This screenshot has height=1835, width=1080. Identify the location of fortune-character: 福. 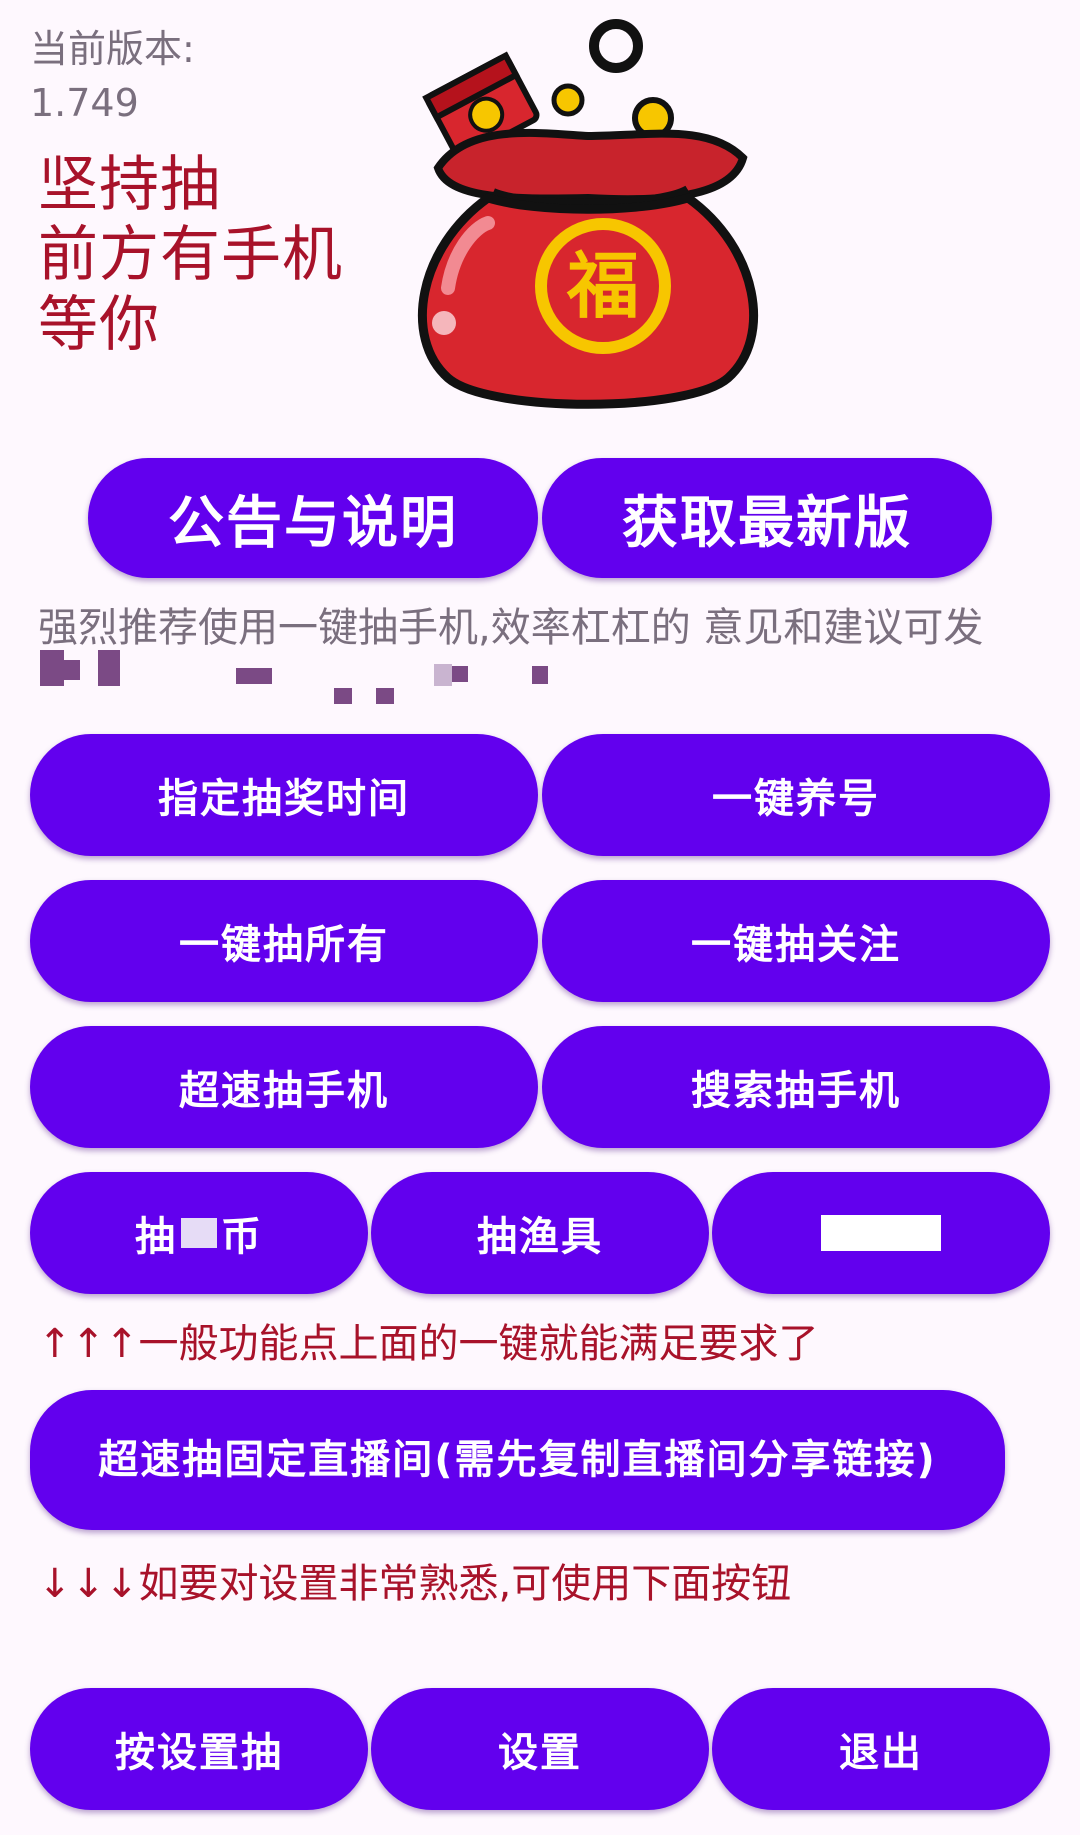
(602, 286).